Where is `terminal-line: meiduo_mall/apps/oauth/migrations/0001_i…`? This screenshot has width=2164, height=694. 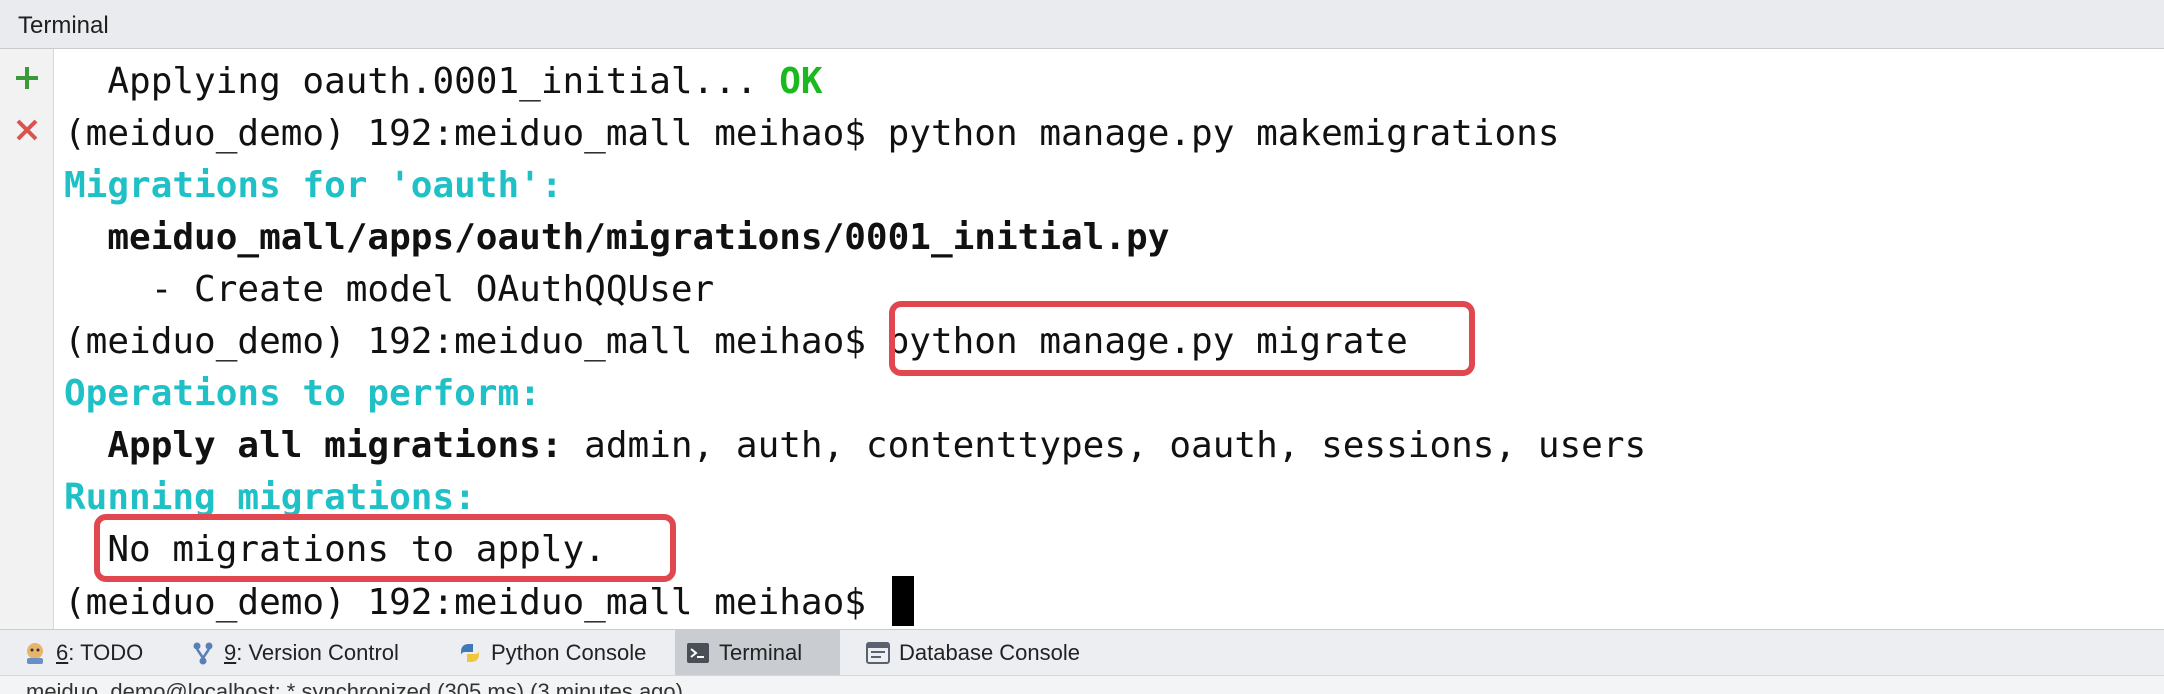
terminal-line: meiduo_mall/apps/oauth/migrations/0001_i… is located at coordinates (617, 237).